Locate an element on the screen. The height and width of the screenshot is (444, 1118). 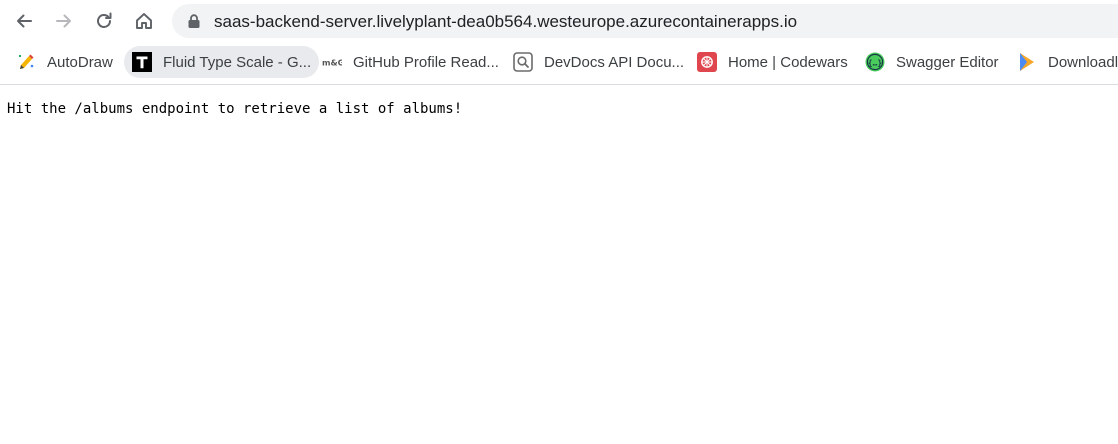
forward-button is located at coordinates (64, 21).